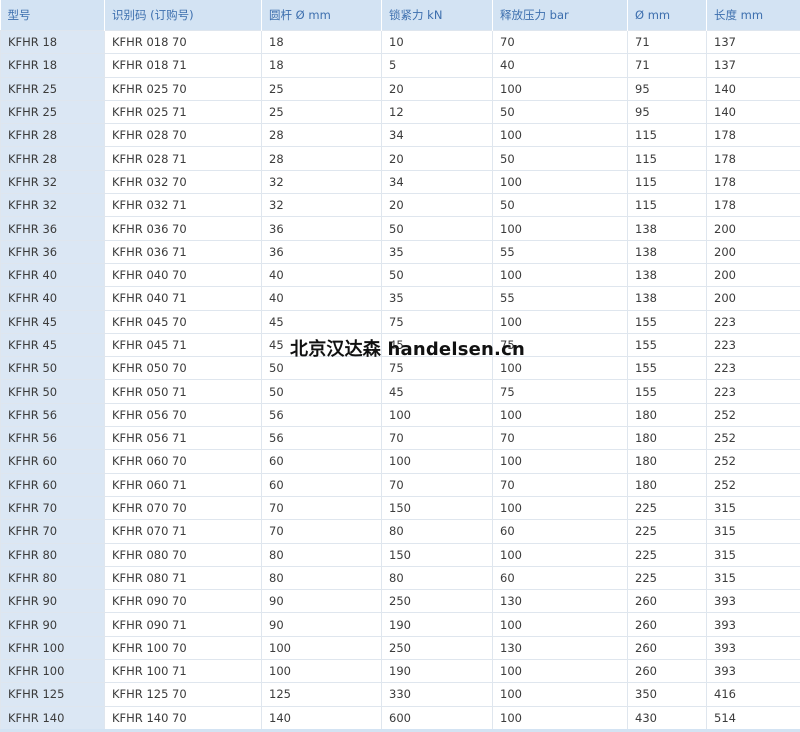 The width and height of the screenshot is (800, 732). I want to click on rod-diameter-cell: 28, so click(322, 135).